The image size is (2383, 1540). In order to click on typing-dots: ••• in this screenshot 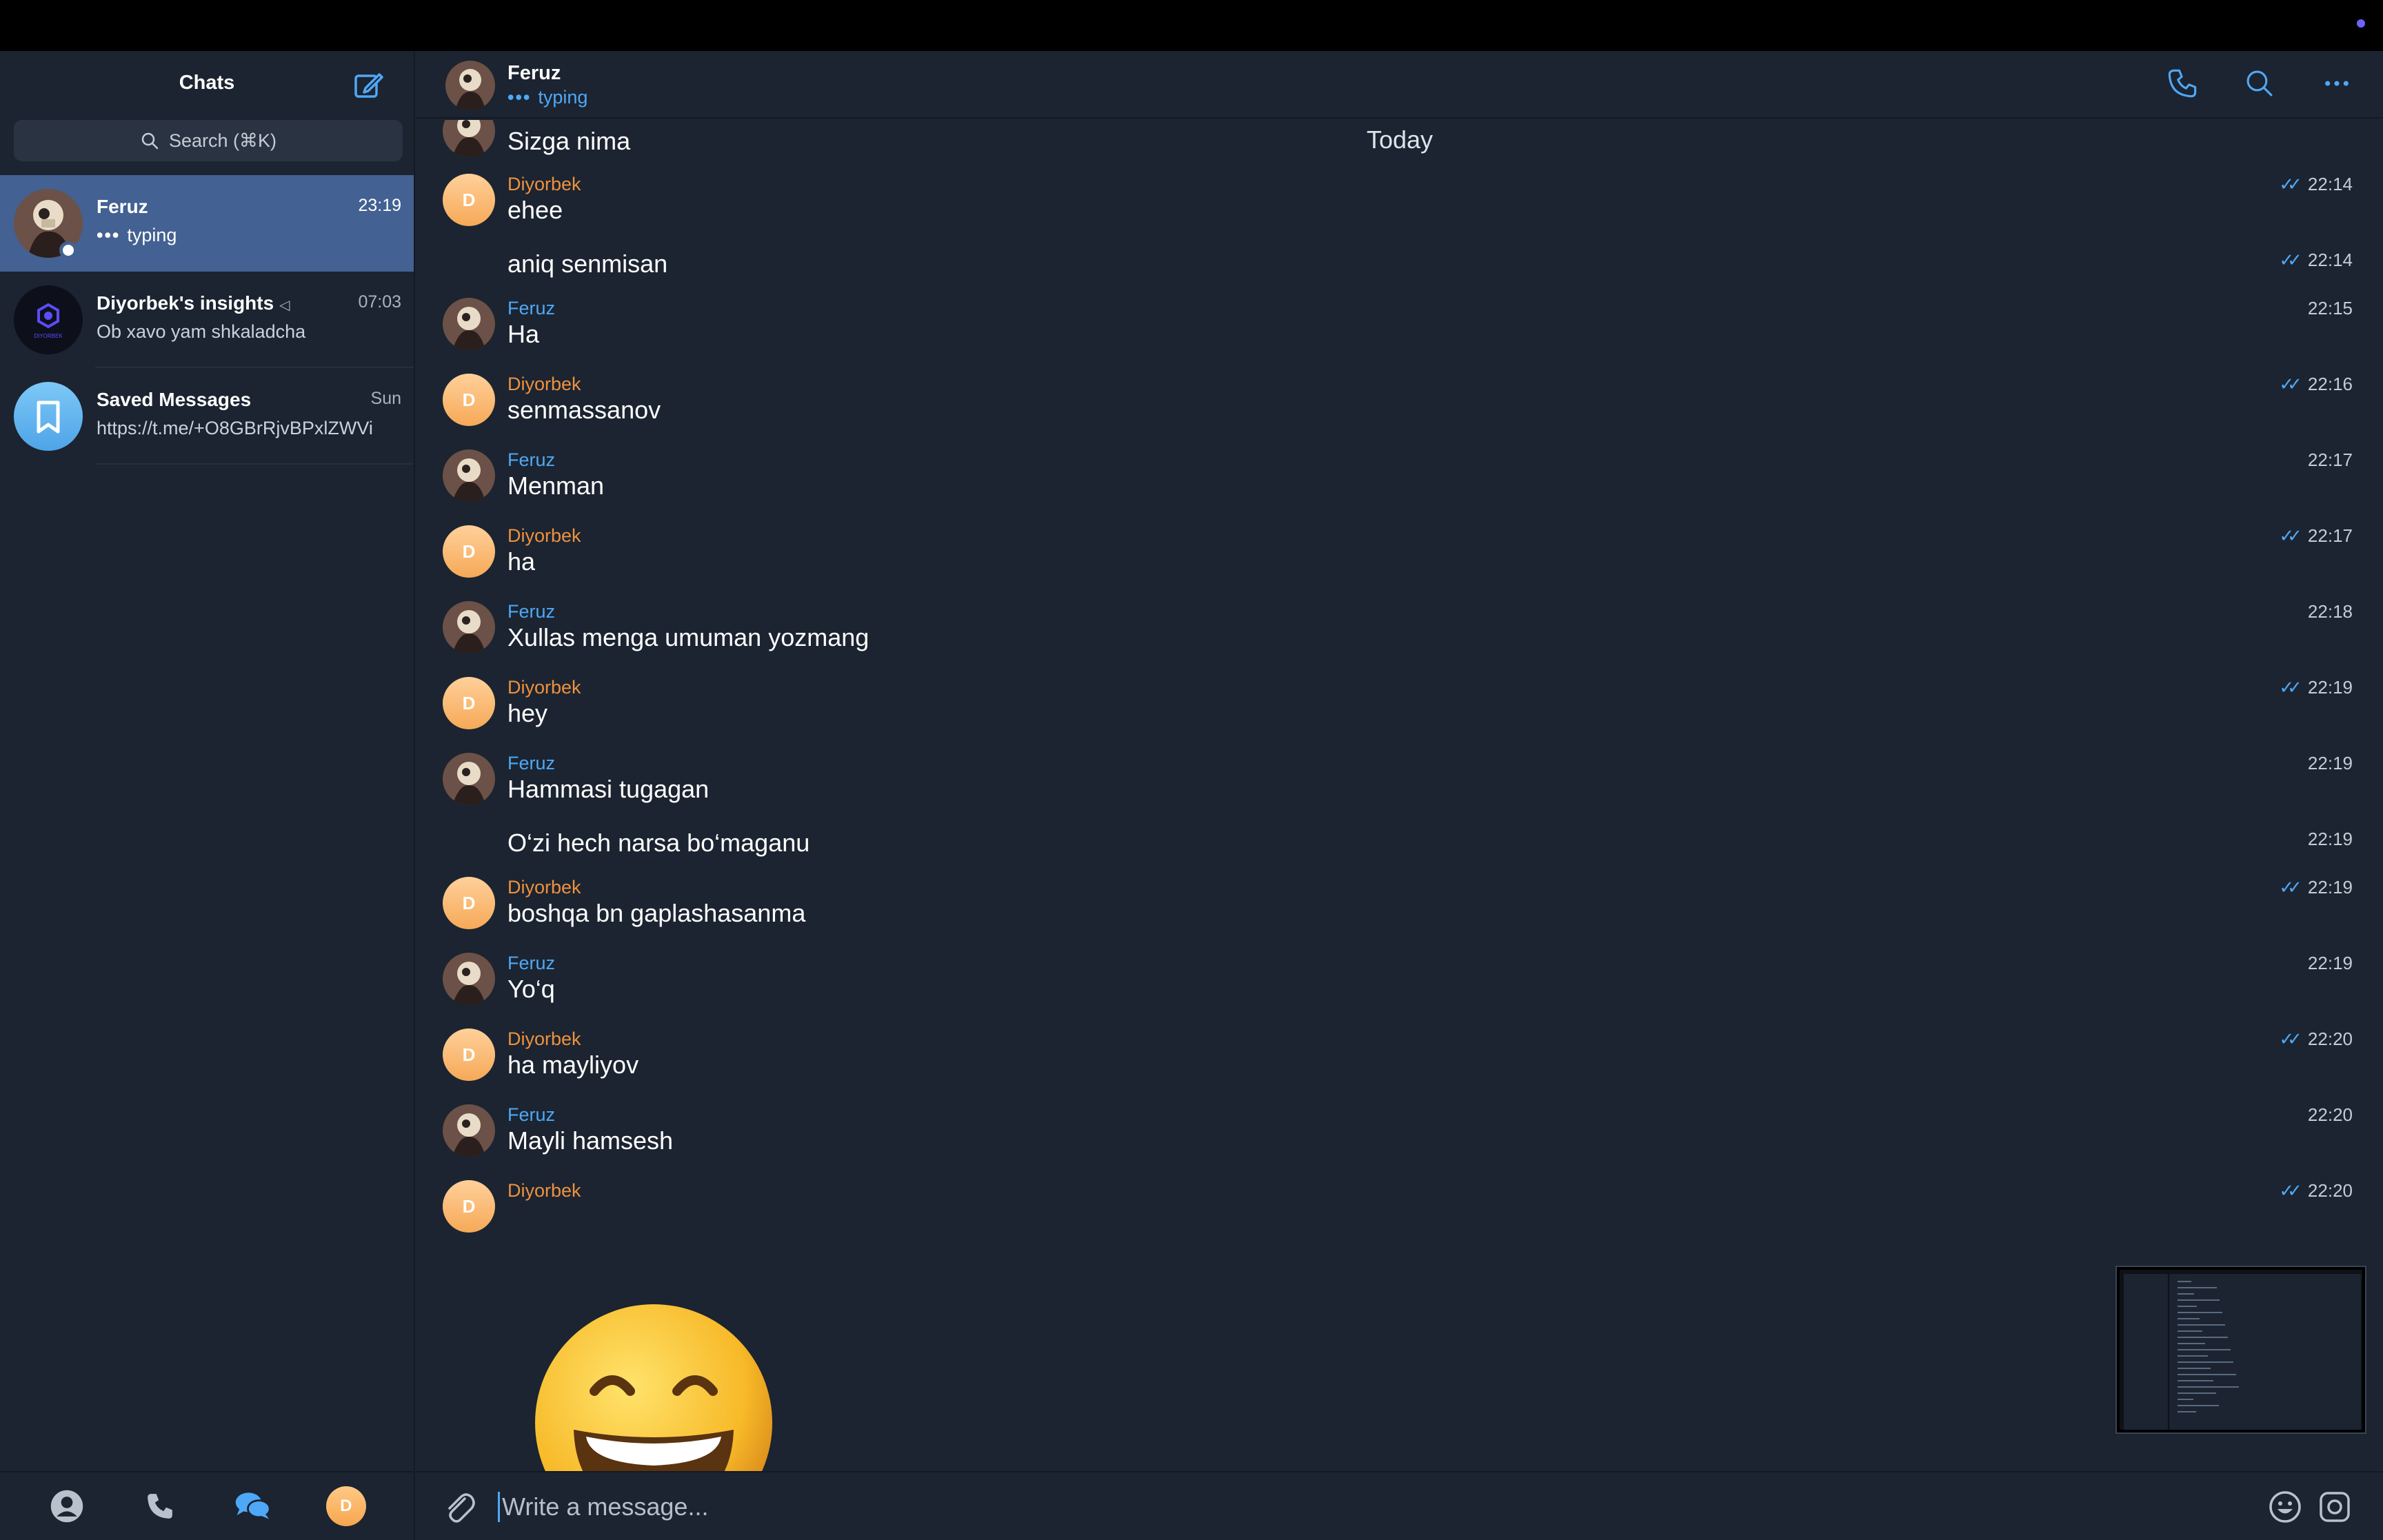, I will do `click(109, 235)`.